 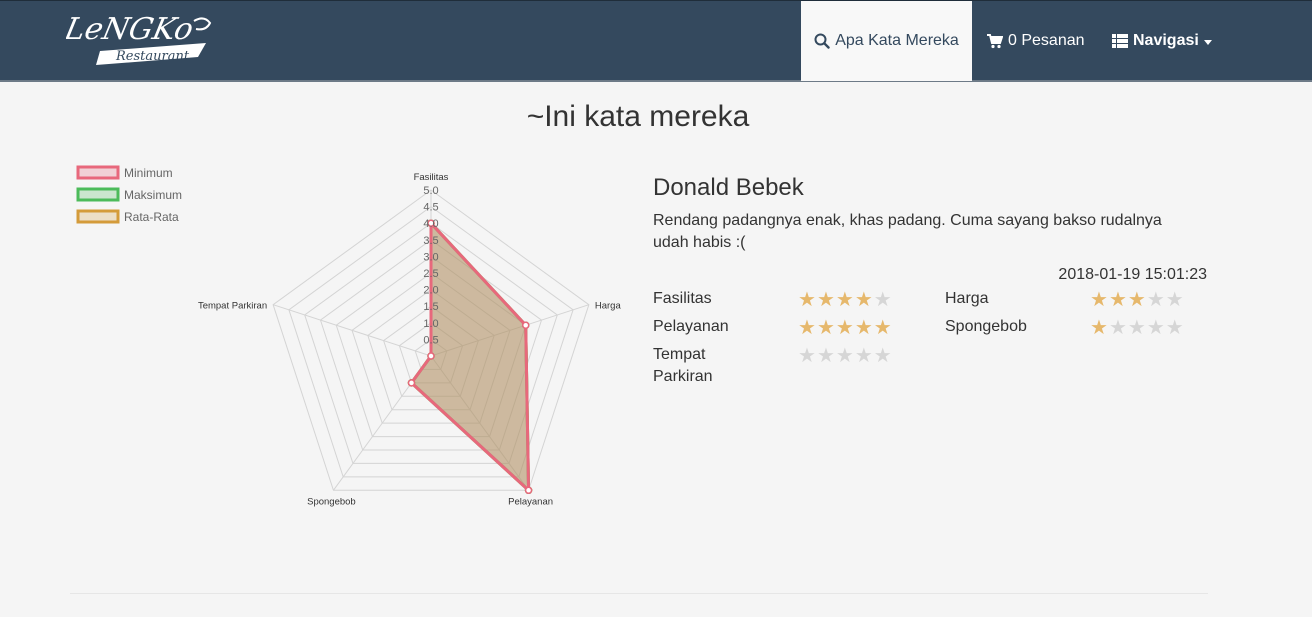 I want to click on caret-down-icon, so click(x=1207, y=42).